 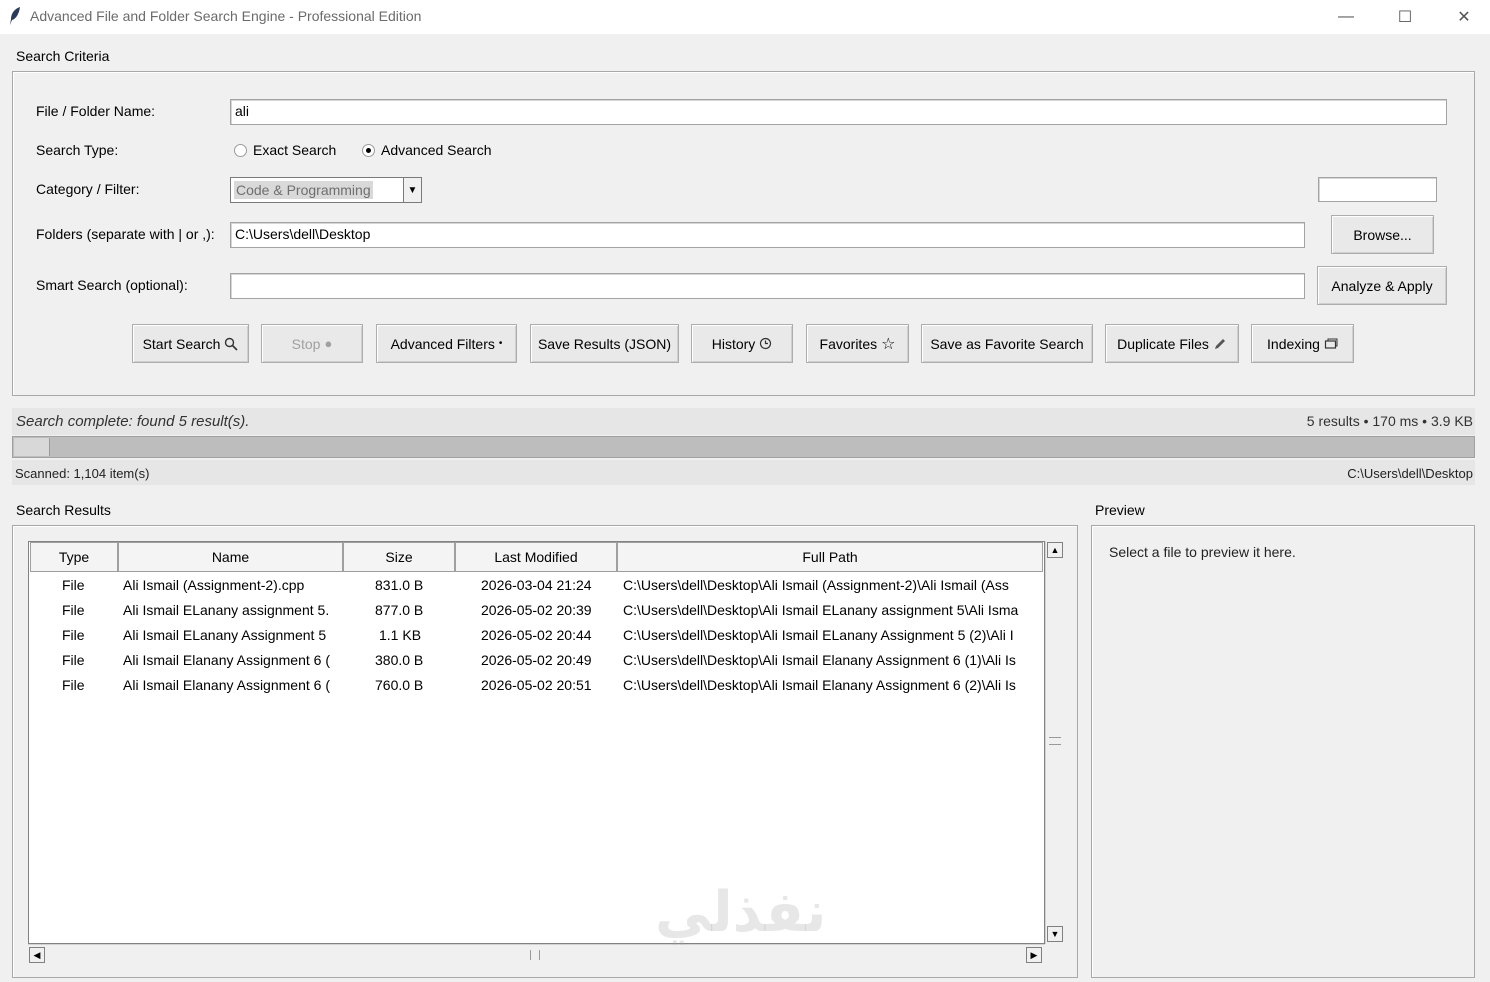 I want to click on scroll-right-icon: ▶, so click(x=1034, y=955).